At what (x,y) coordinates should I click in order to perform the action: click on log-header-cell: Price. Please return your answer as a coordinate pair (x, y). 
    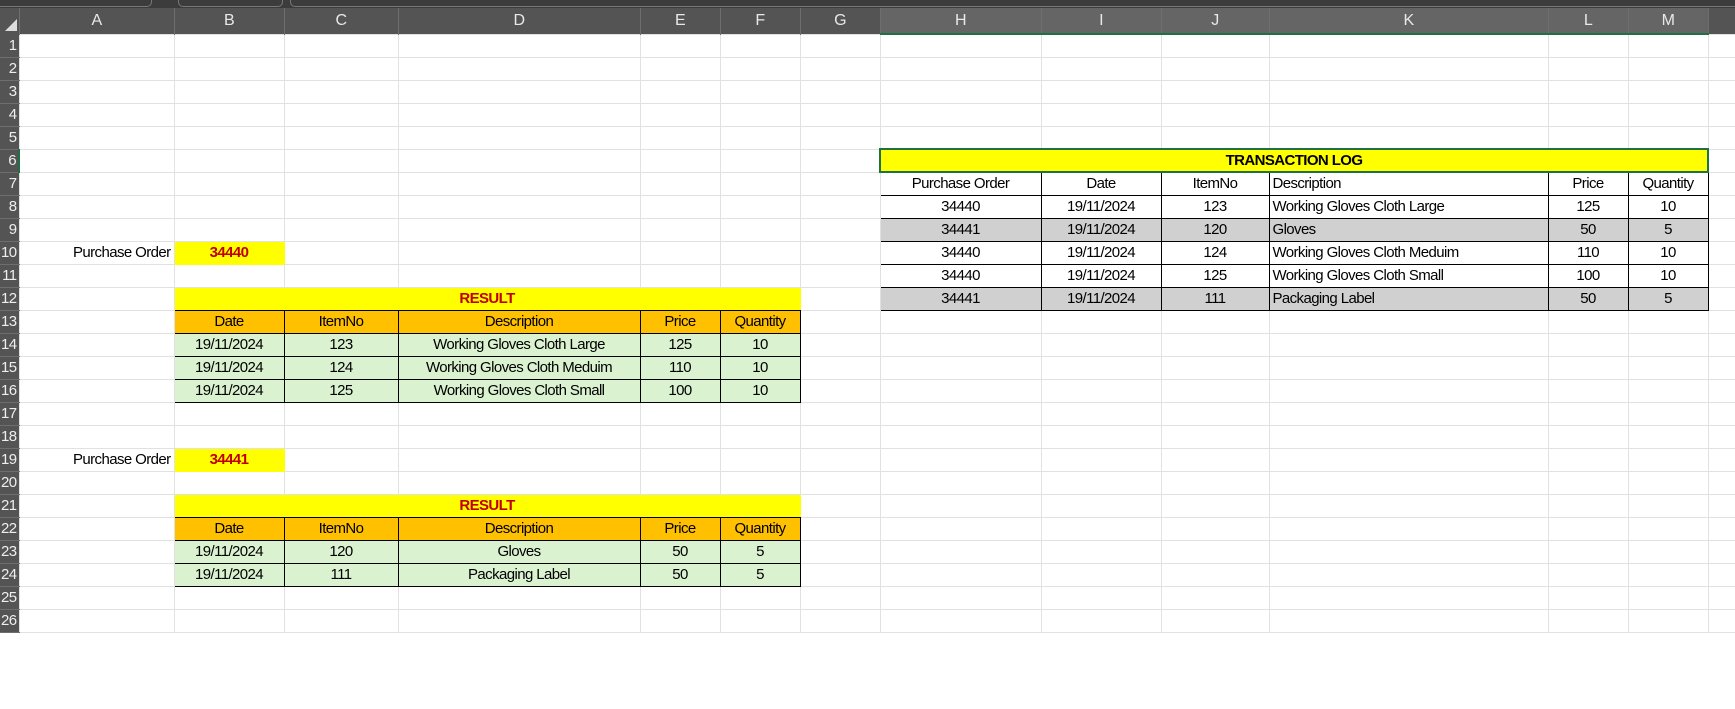
    Looking at the image, I should click on (1588, 183).